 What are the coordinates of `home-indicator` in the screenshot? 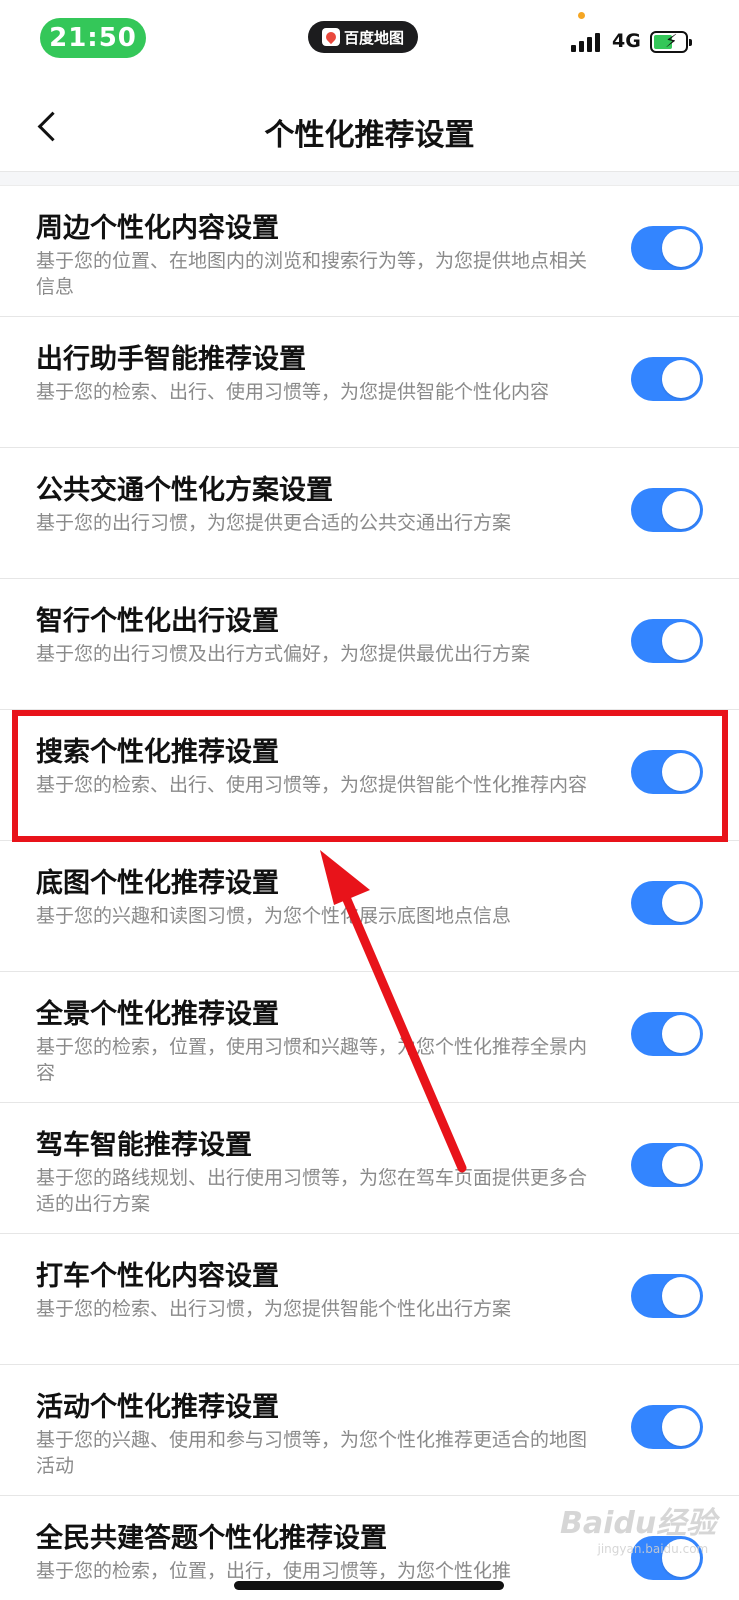 It's located at (369, 1585).